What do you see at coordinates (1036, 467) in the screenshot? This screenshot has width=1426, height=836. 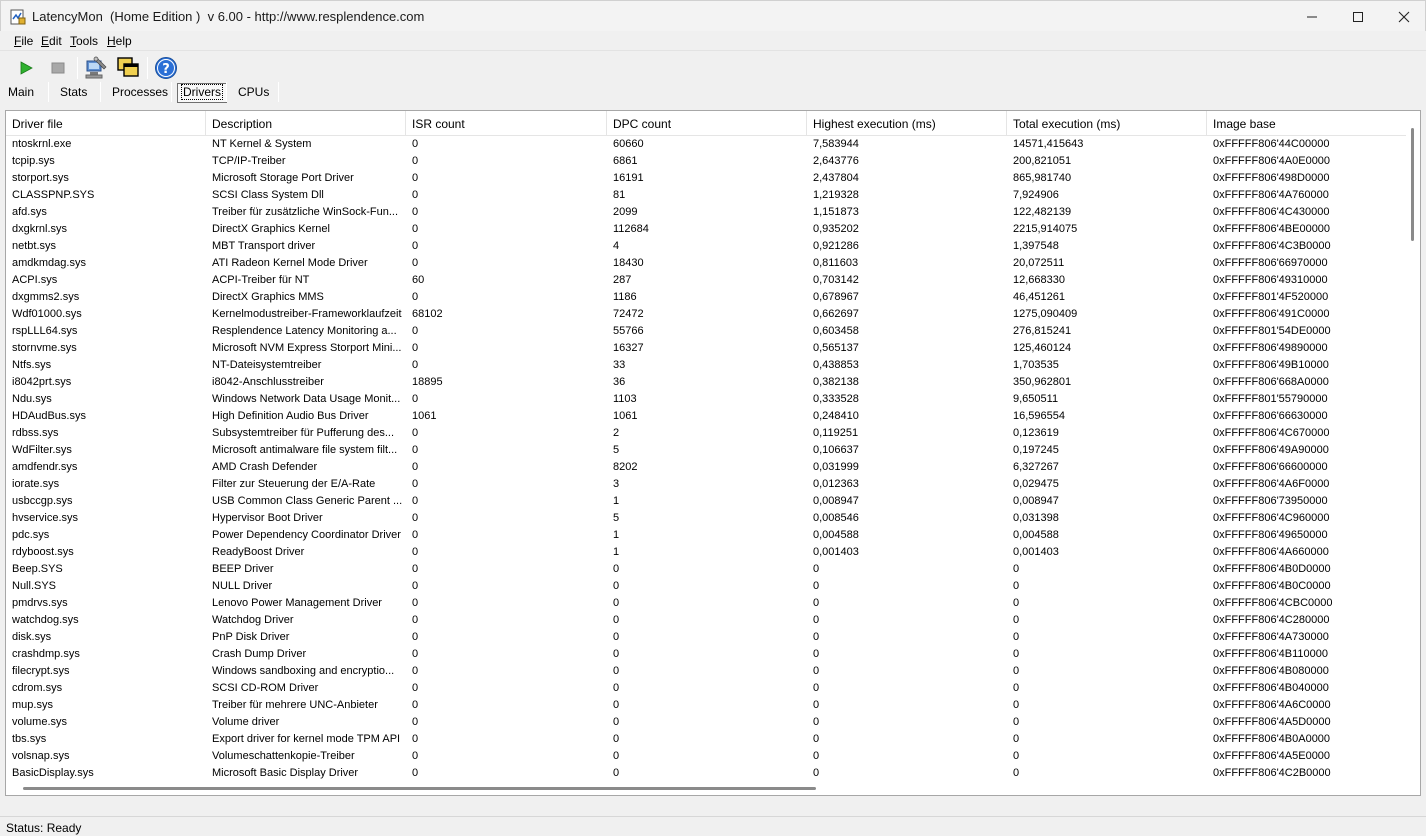 I see `total-execution-cell: 6,327267` at bounding box center [1036, 467].